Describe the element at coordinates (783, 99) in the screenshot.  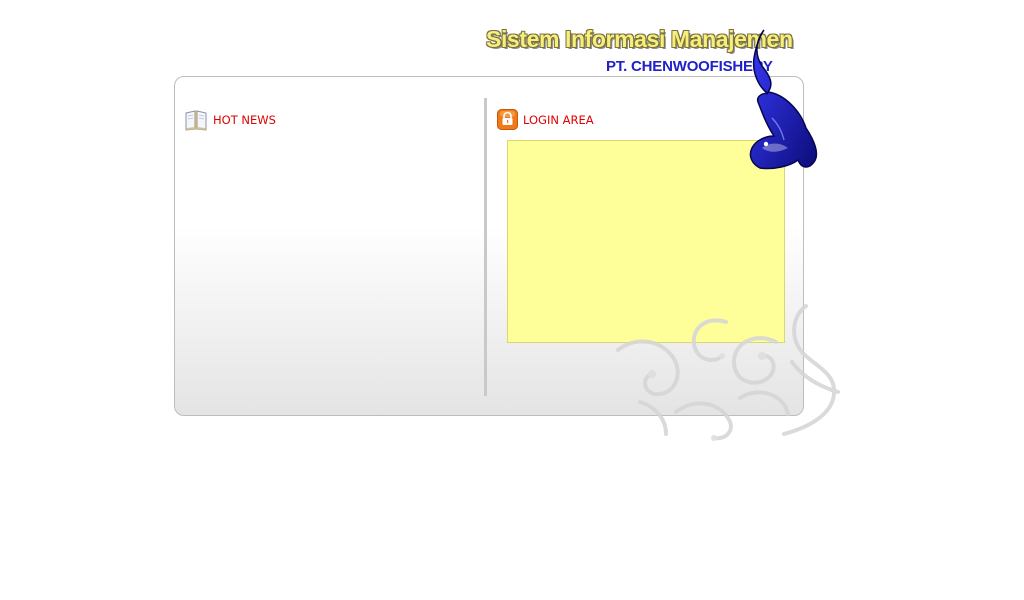
I see `fish-logo-icon` at that location.